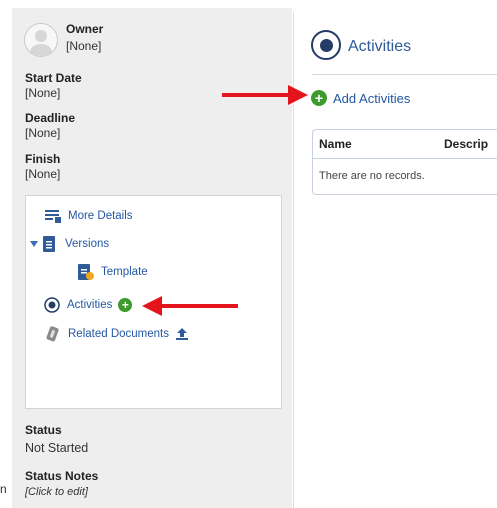  What do you see at coordinates (182, 334) in the screenshot?
I see `upload-icon` at bounding box center [182, 334].